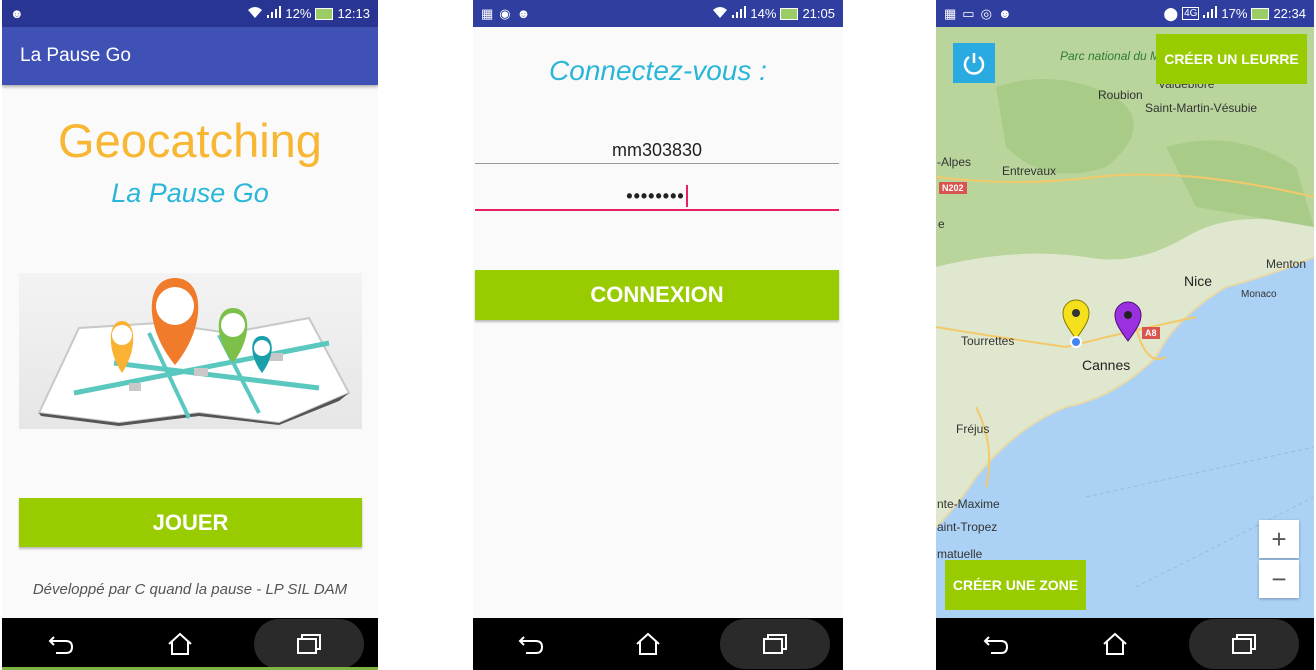 Image resolution: width=1316 pixels, height=670 pixels. I want to click on password-value: ••••••••, so click(655, 196).